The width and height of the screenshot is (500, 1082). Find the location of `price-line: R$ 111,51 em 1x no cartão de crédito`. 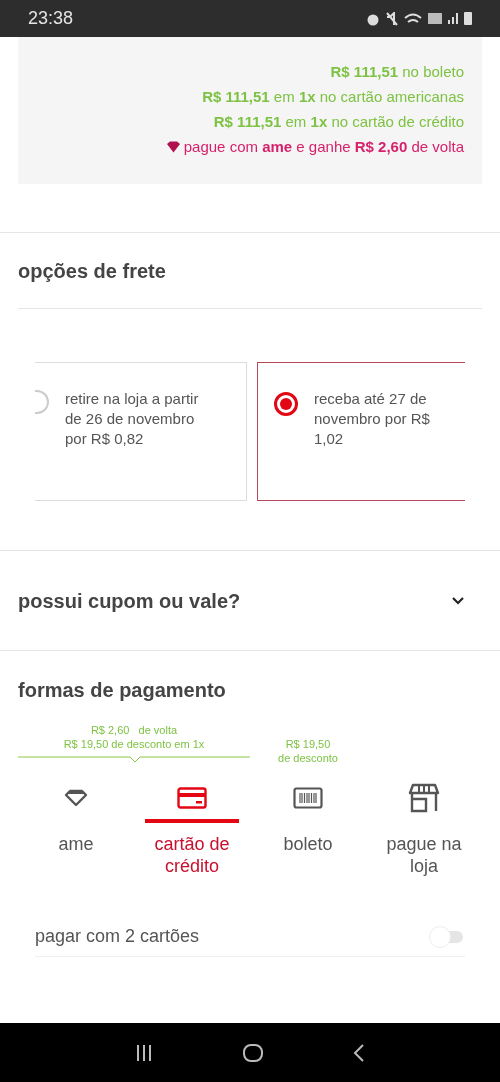

price-line: R$ 111,51 em 1x no cartão de crédito is located at coordinates (338, 122).